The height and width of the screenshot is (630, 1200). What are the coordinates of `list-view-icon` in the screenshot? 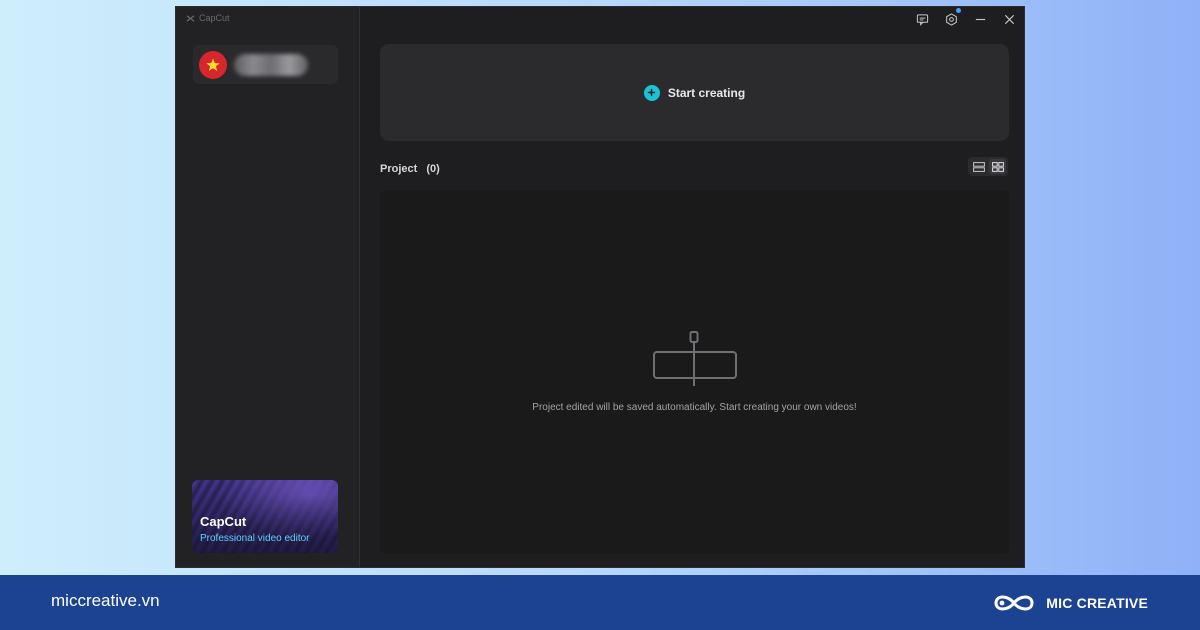 It's located at (978, 166).